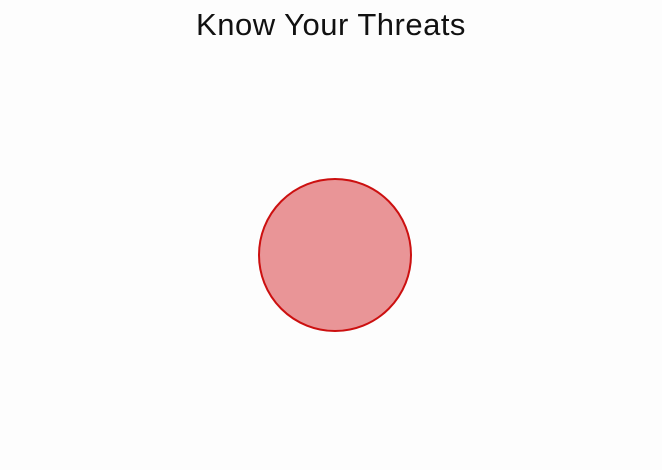 The height and width of the screenshot is (470, 662). I want to click on threat-circle, so click(335, 255).